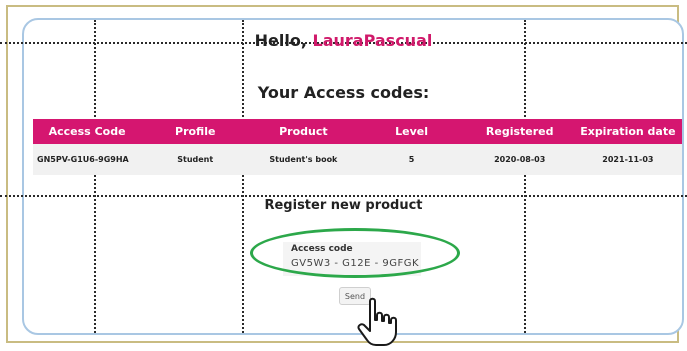  What do you see at coordinates (87, 159) in the screenshot?
I see `cell-access-code: GN5PV-G1U6-9G9HA` at bounding box center [87, 159].